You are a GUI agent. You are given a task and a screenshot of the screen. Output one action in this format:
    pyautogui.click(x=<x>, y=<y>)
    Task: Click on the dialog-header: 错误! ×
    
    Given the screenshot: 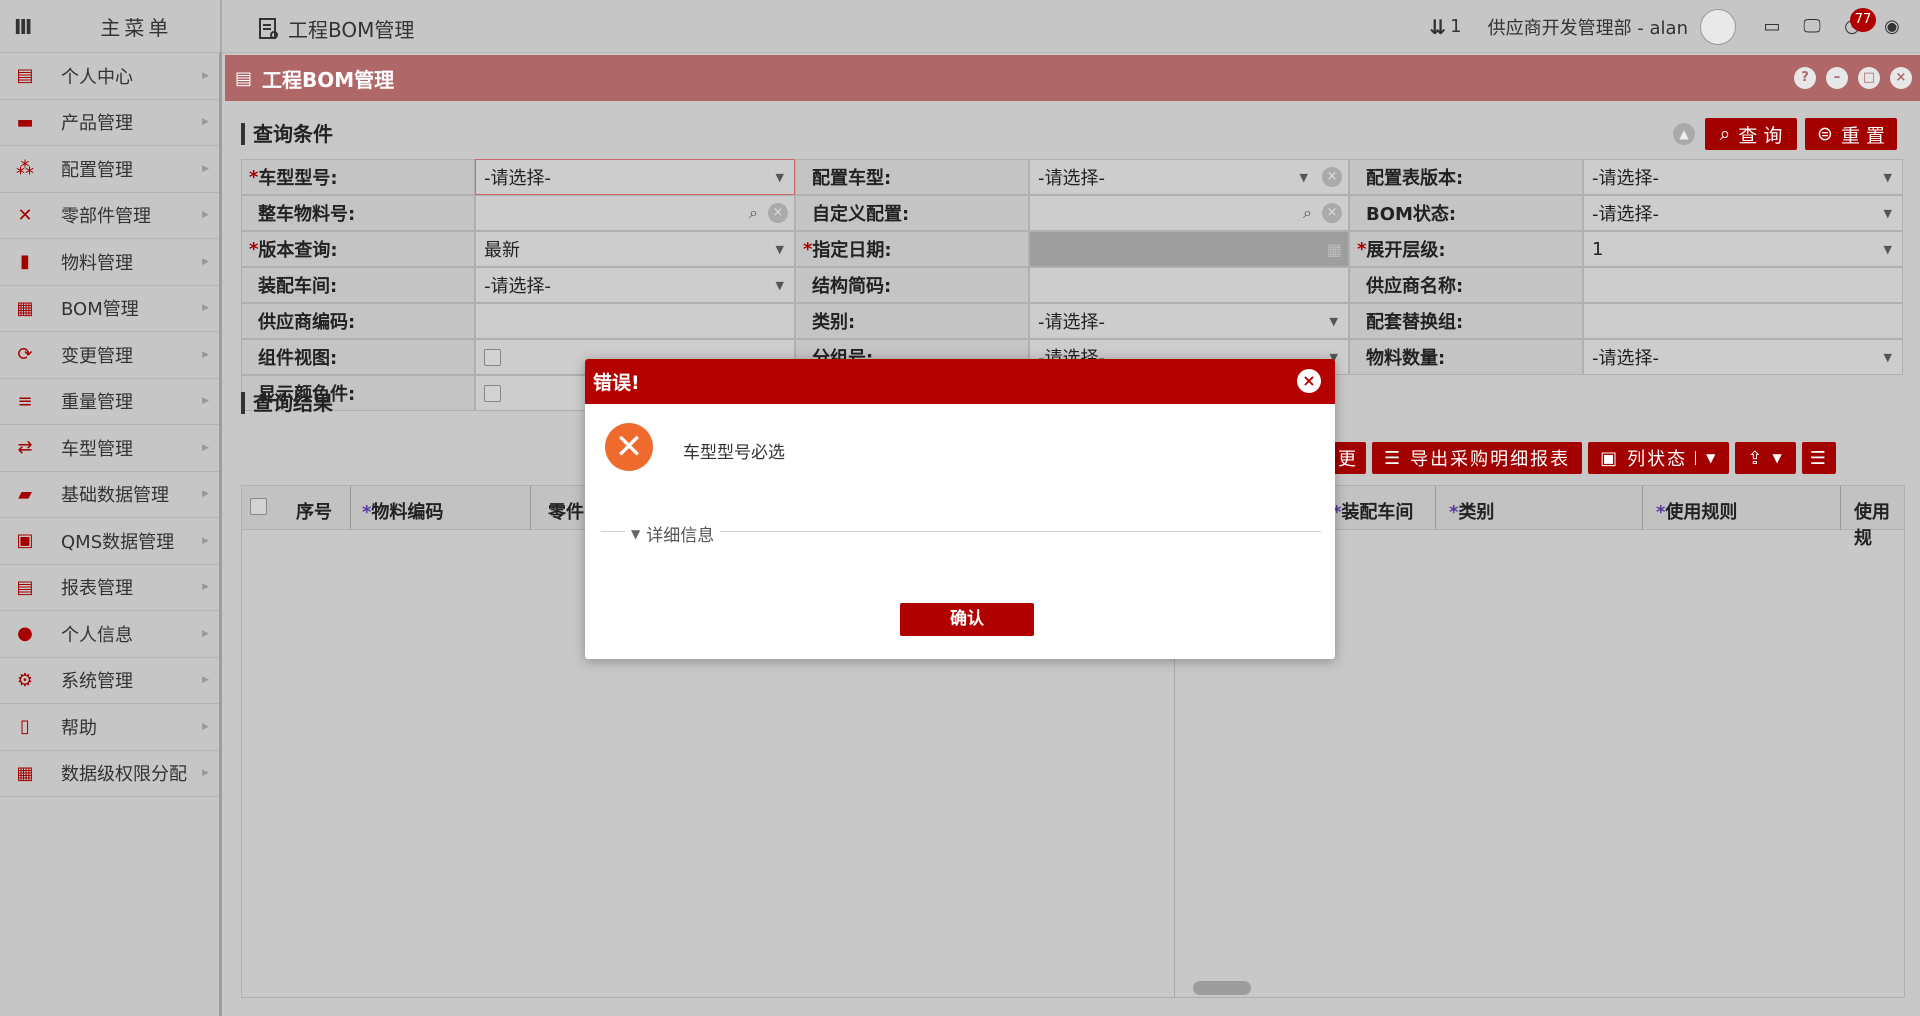 What is the action you would take?
    pyautogui.click(x=960, y=381)
    